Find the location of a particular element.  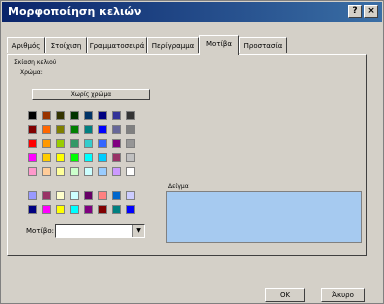

tab-alignment: Στοίχιση is located at coordinates (66, 45).